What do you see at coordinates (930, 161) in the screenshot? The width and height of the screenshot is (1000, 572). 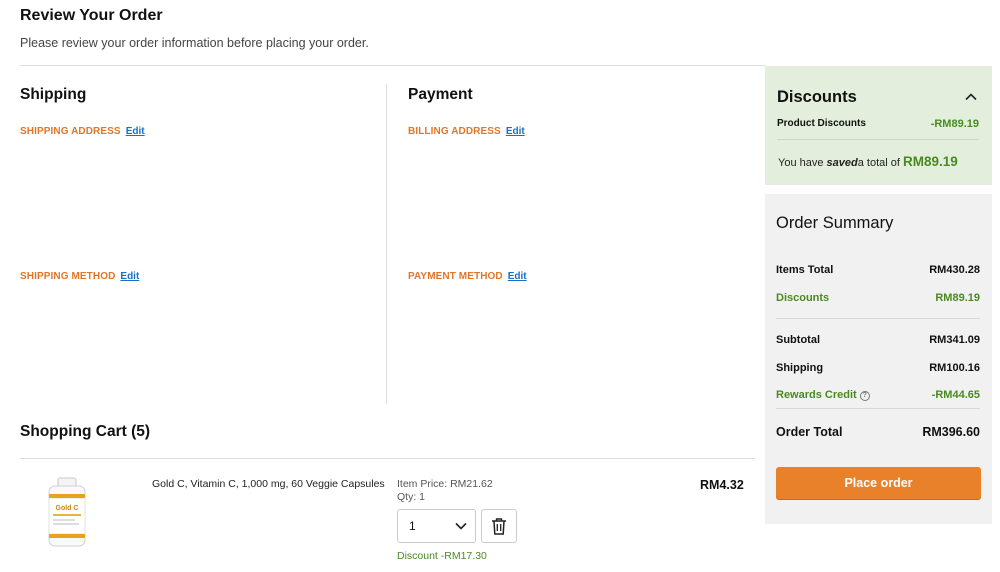 I see `savings-amount: RM89.19` at bounding box center [930, 161].